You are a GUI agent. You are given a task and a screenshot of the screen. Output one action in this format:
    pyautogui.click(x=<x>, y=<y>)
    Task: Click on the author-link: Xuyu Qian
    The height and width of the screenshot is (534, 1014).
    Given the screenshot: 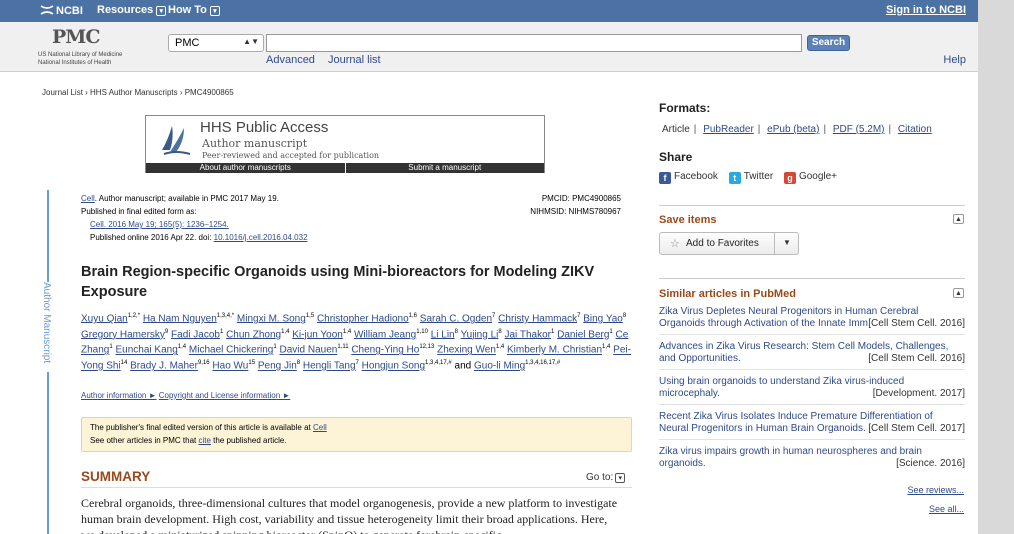 What is the action you would take?
    pyautogui.click(x=104, y=318)
    